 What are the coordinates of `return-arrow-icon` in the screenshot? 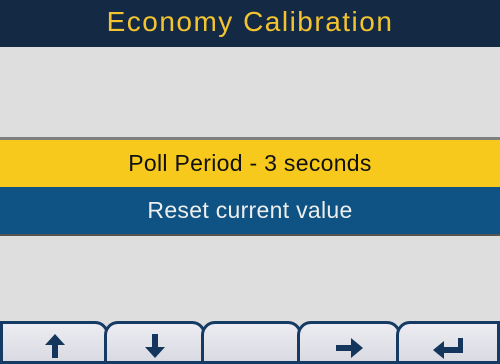 It's located at (448, 348).